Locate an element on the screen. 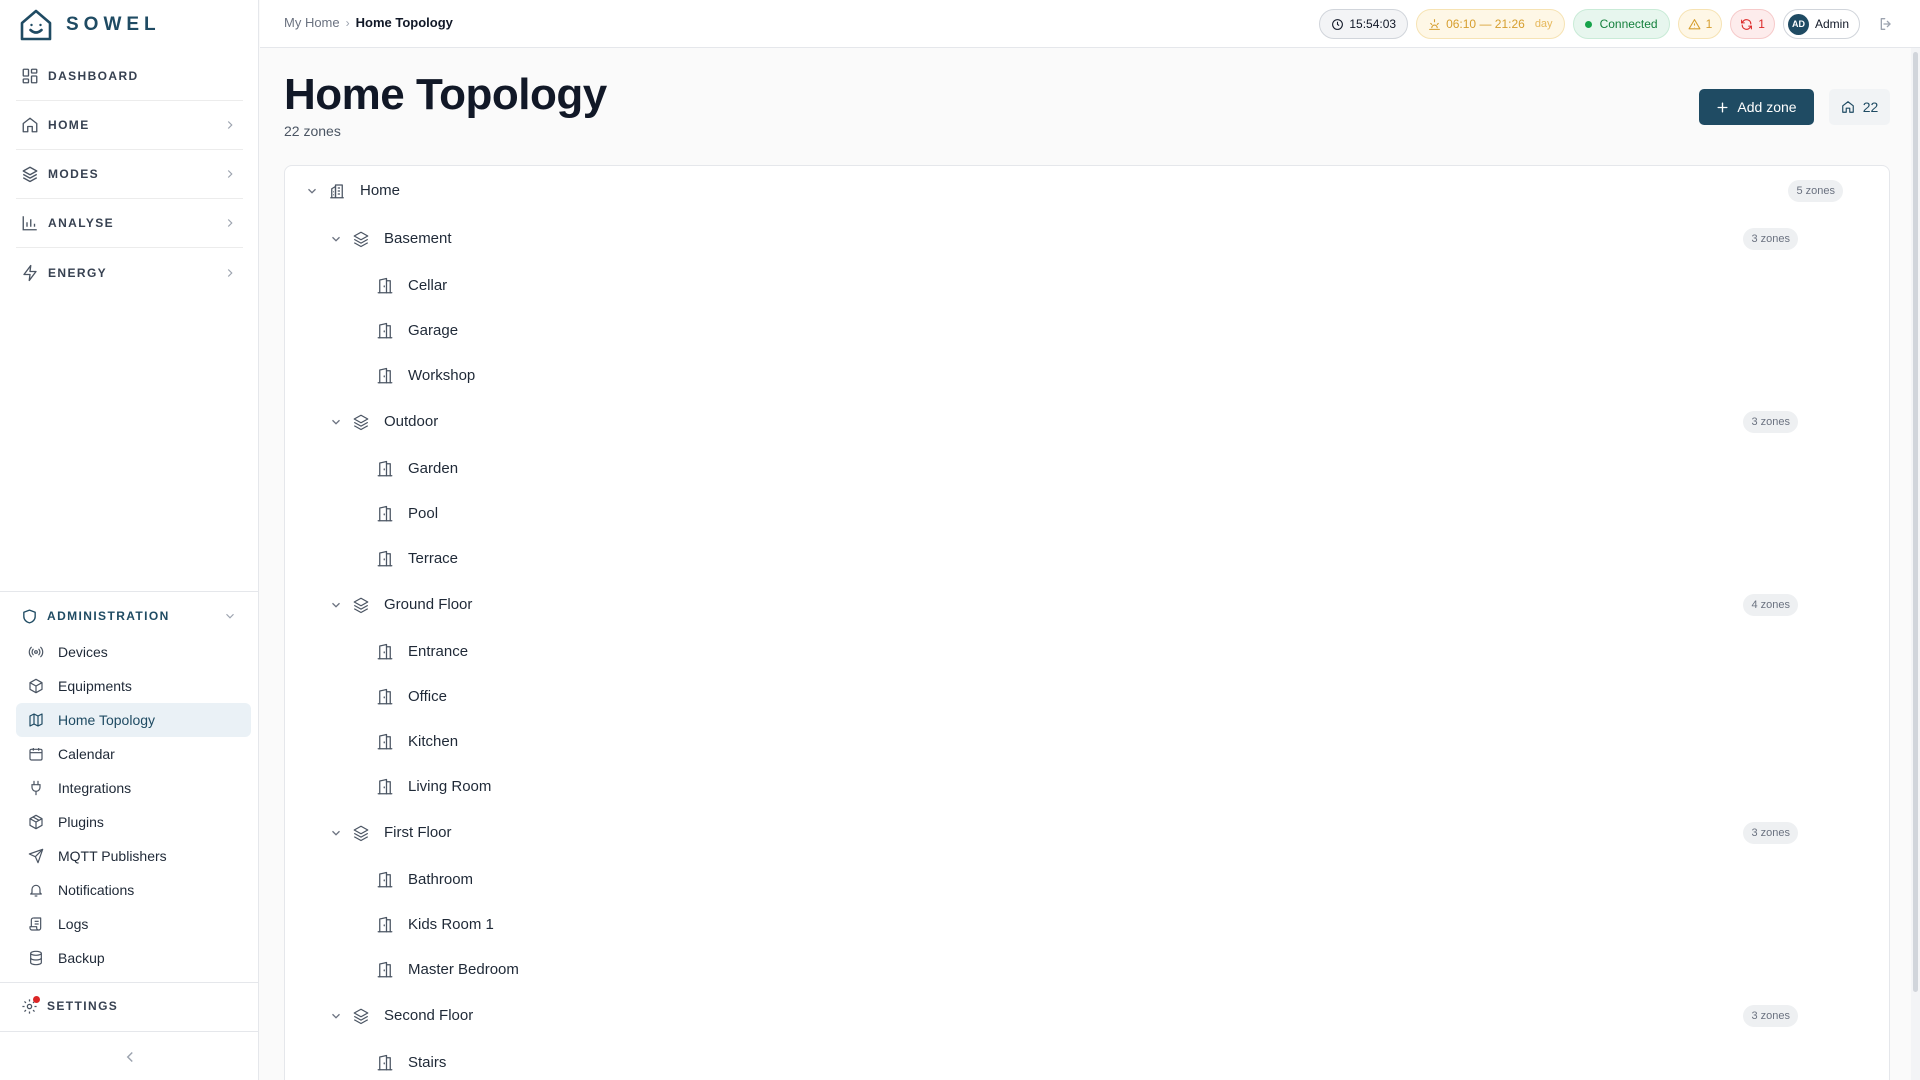 The image size is (1920, 1080). warnings-badge: 1 is located at coordinates (1700, 24).